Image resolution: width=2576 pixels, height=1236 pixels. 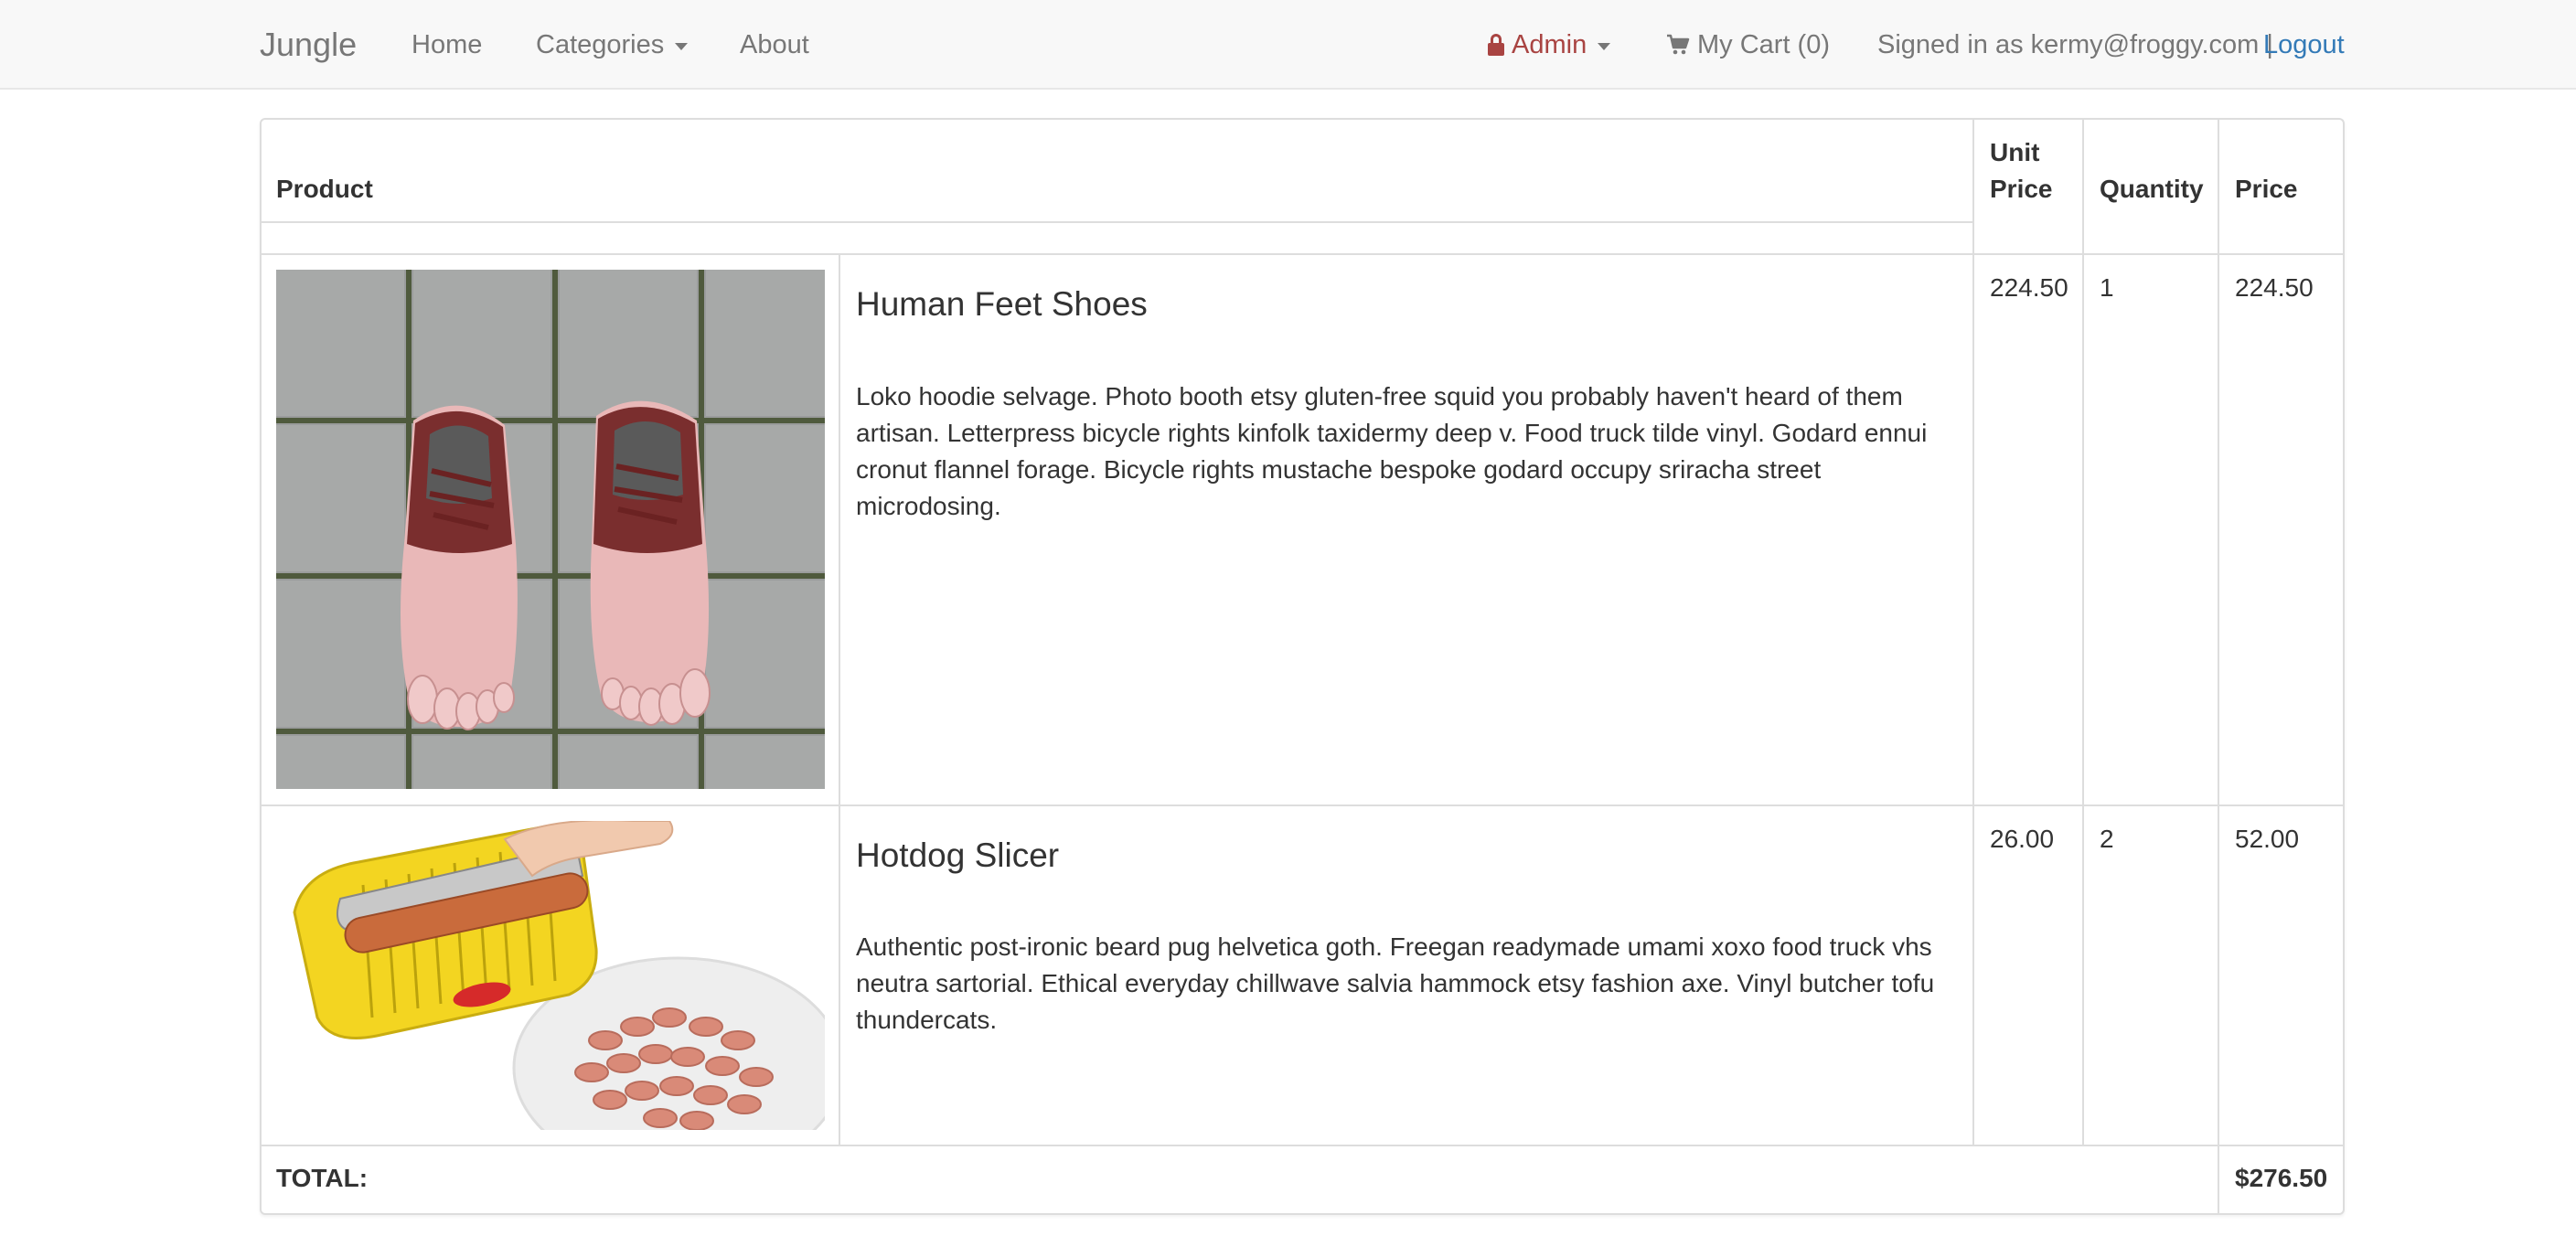 I want to click on header-quantity: Quantity, so click(x=2152, y=189).